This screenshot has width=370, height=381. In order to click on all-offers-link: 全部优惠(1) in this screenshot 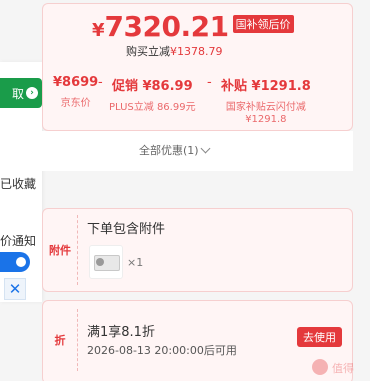, I will do `click(175, 150)`.